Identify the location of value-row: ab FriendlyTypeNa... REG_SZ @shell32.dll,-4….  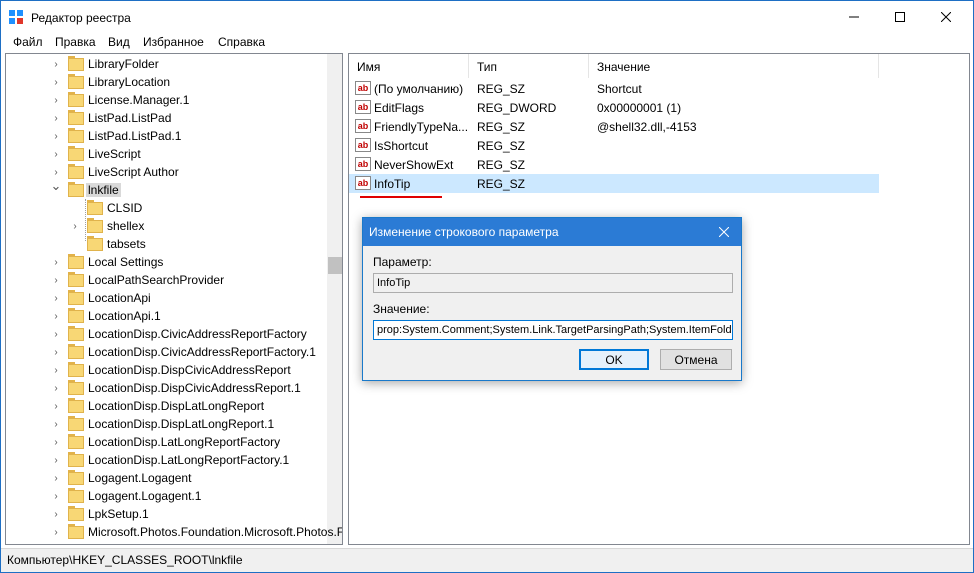
(614, 126).